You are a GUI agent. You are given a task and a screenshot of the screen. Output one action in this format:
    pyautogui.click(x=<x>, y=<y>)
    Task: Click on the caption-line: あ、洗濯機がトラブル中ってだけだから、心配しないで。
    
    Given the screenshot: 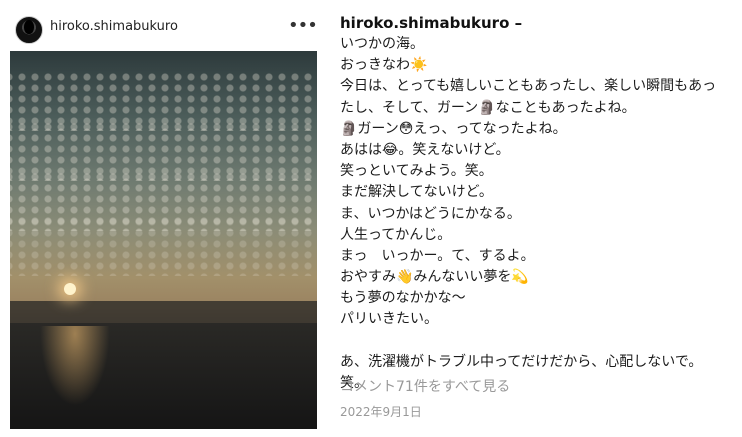 What is the action you would take?
    pyautogui.click(x=521, y=361)
    